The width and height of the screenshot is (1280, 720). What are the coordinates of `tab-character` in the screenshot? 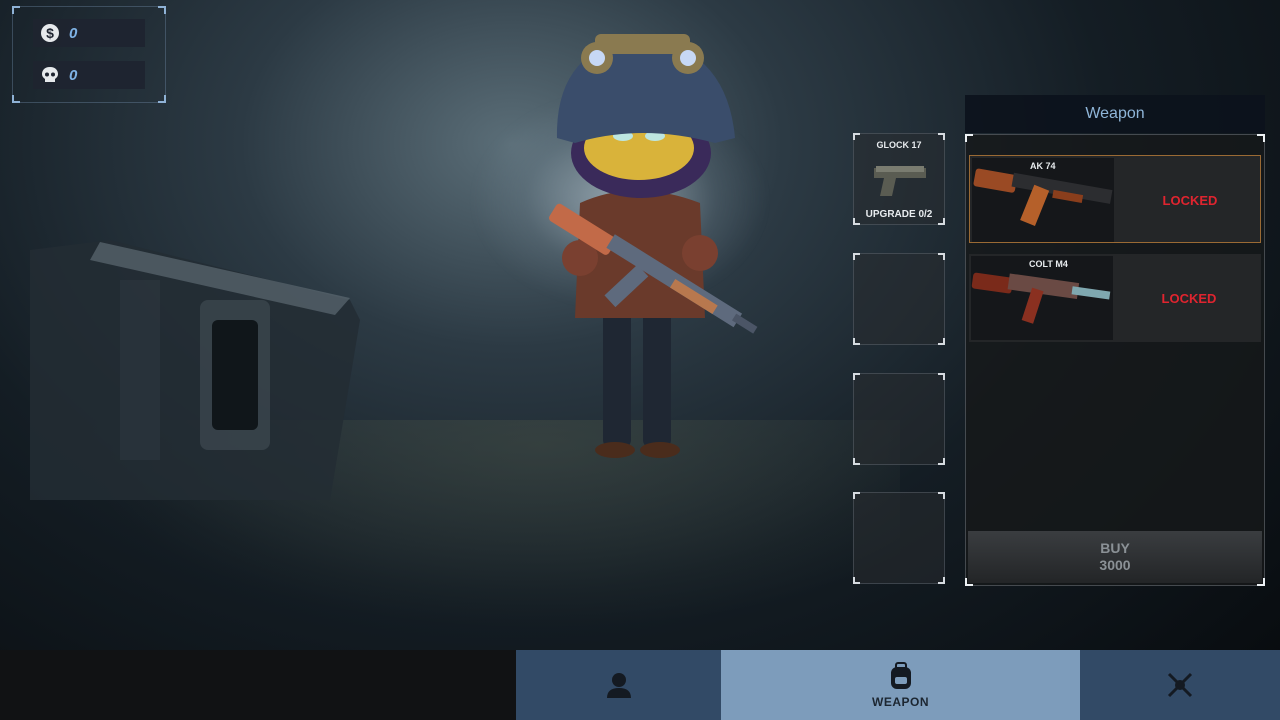 It's located at (618, 685).